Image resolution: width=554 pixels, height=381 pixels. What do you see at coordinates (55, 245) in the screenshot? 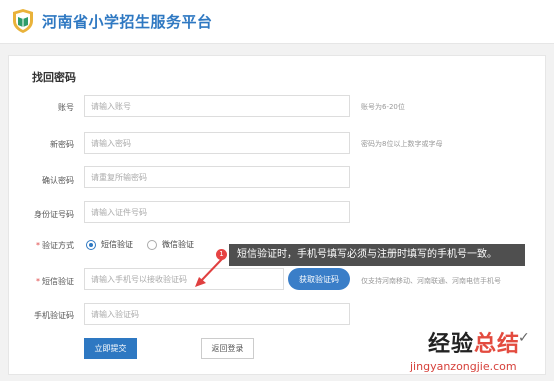
I see `verify-method-label: * 验证方式` at bounding box center [55, 245].